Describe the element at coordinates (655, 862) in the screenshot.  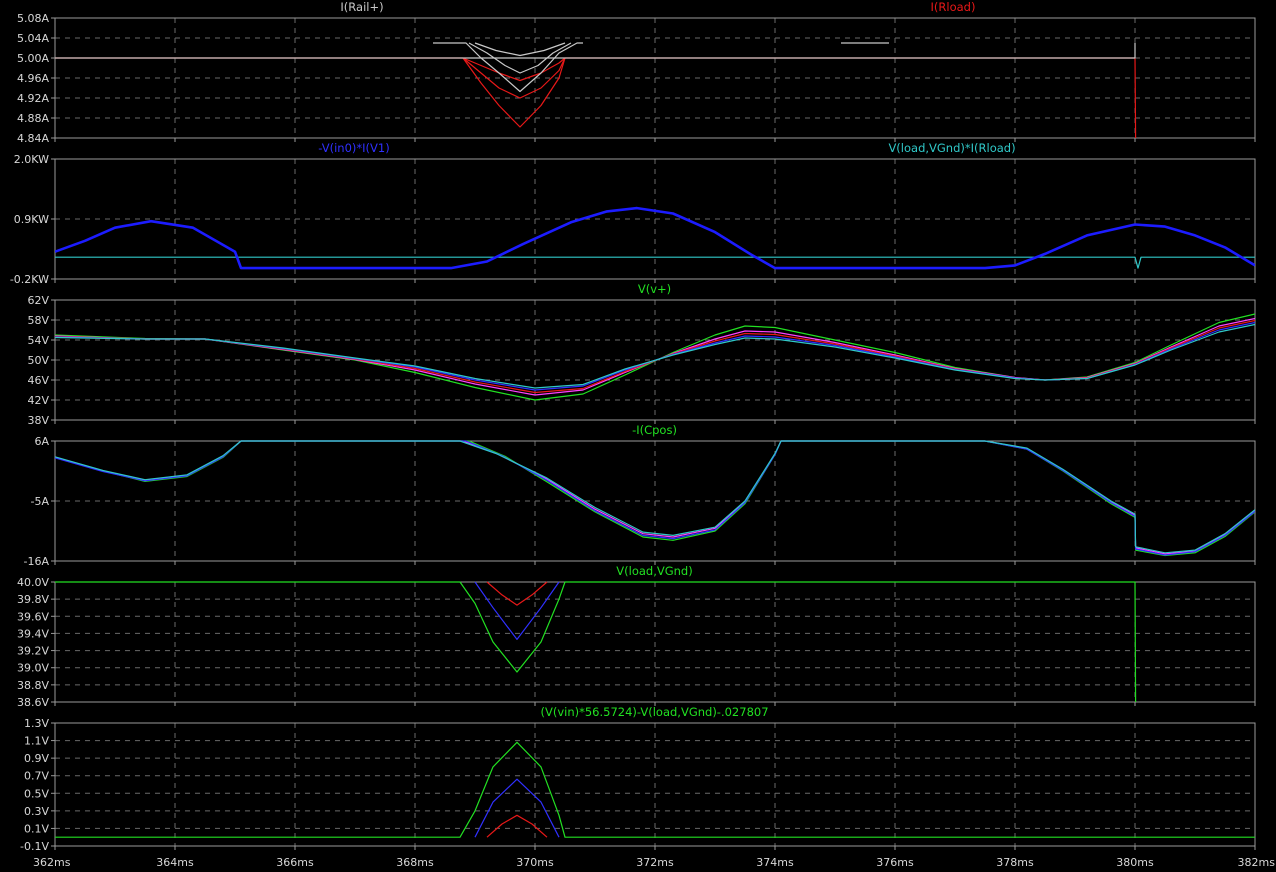
I see `x-tick-label: 372ms` at that location.